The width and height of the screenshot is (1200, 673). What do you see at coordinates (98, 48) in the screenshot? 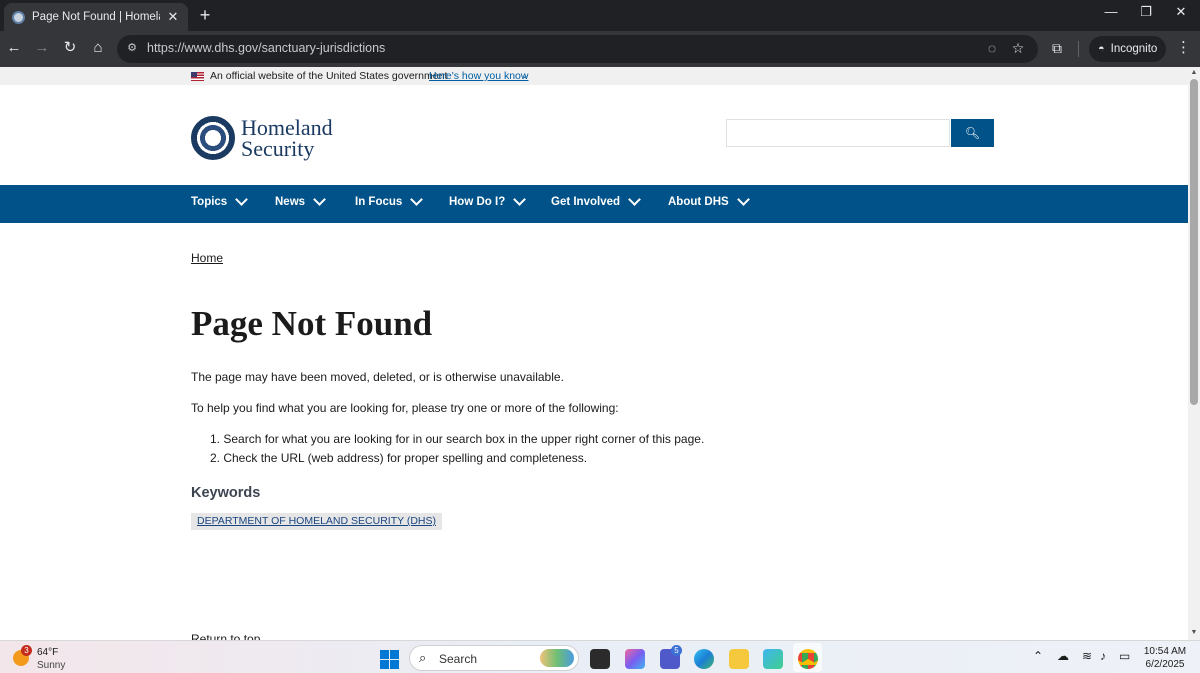
I see `home-icon: ⌂` at bounding box center [98, 48].